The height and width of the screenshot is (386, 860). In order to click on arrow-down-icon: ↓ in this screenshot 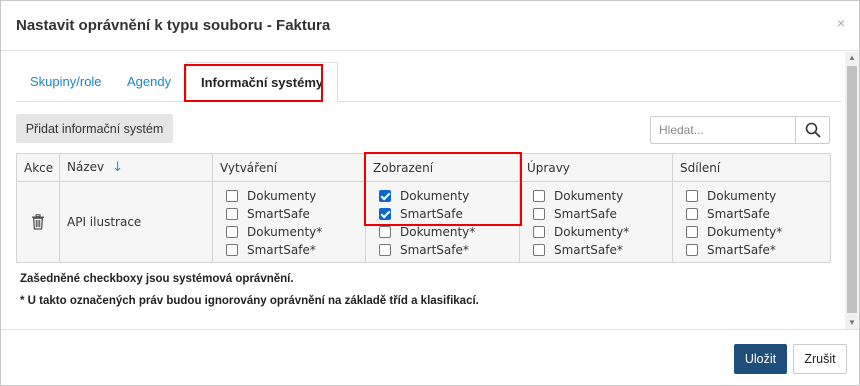, I will do `click(118, 167)`.